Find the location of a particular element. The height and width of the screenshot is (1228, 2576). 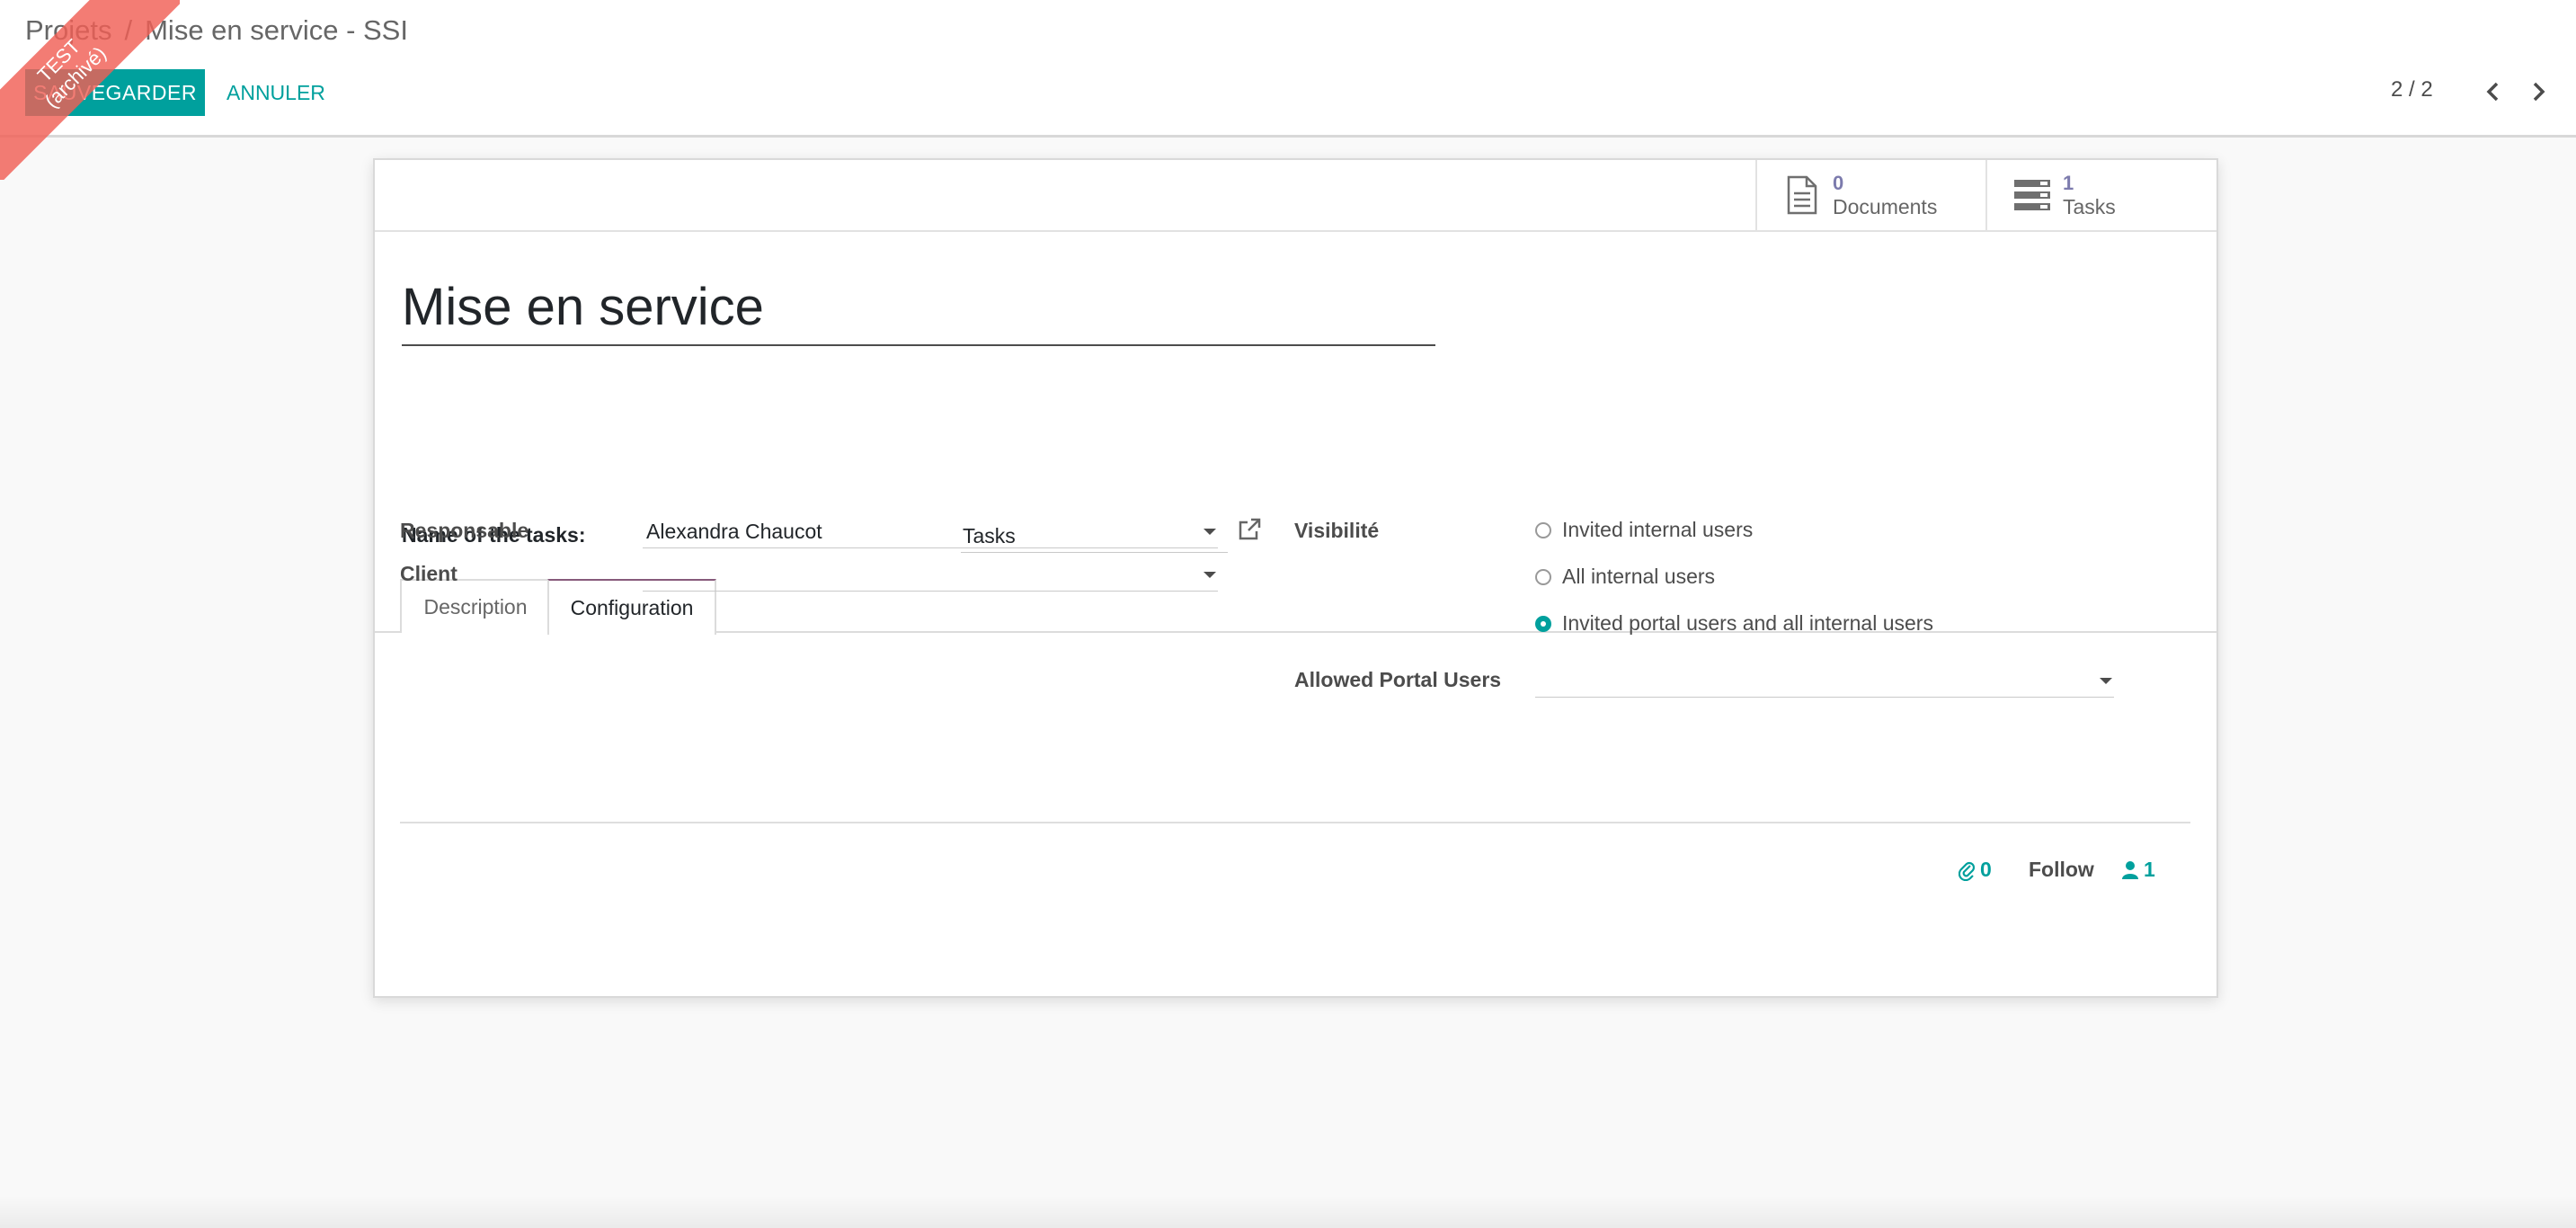

visibility-option-all-internal: All internal users is located at coordinates (1625, 577).